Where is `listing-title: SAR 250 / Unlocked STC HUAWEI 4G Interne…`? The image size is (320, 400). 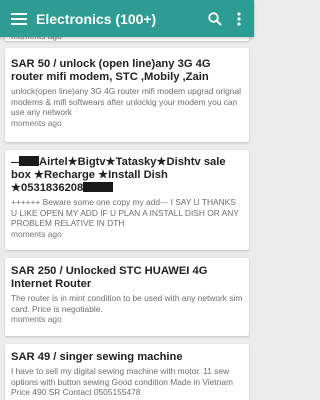 listing-title: SAR 250 / Unlocked STC HUAWEI 4G Interne… is located at coordinates (109, 277).